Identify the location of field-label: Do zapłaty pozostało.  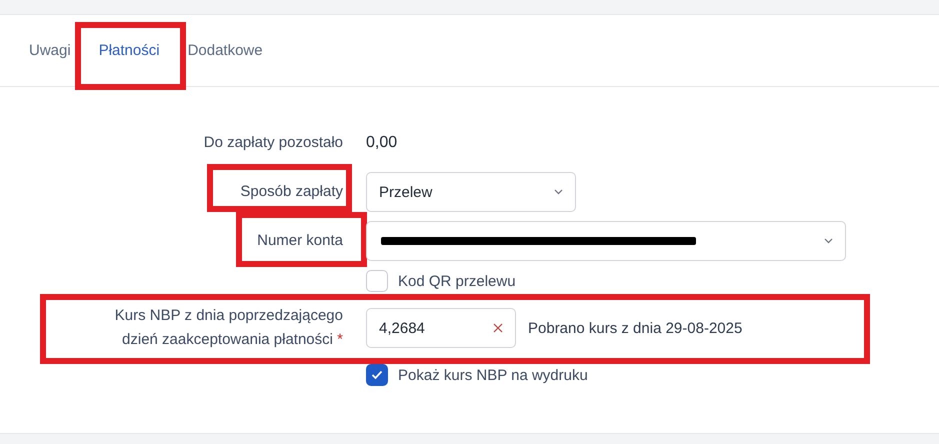
(273, 143).